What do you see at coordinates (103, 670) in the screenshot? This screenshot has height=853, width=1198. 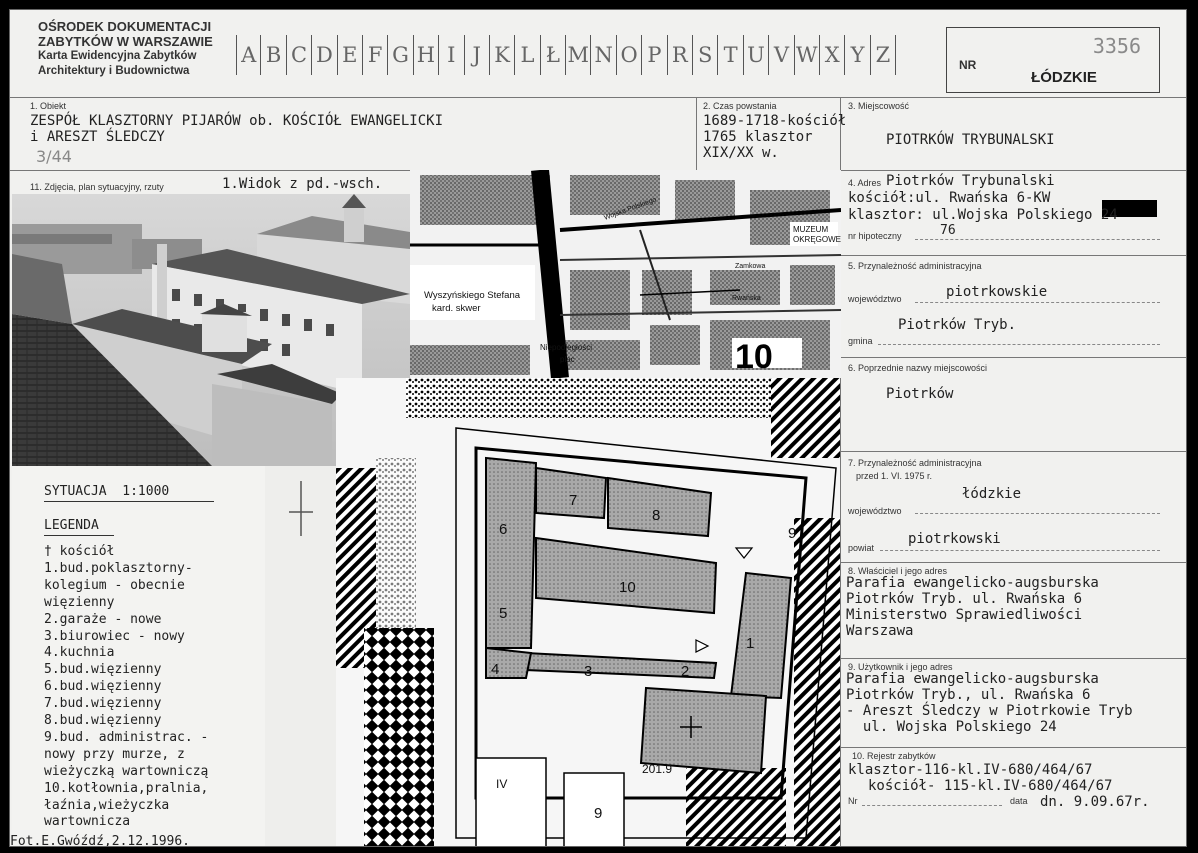 I see `legend-item: 5.bud.więzienny` at bounding box center [103, 670].